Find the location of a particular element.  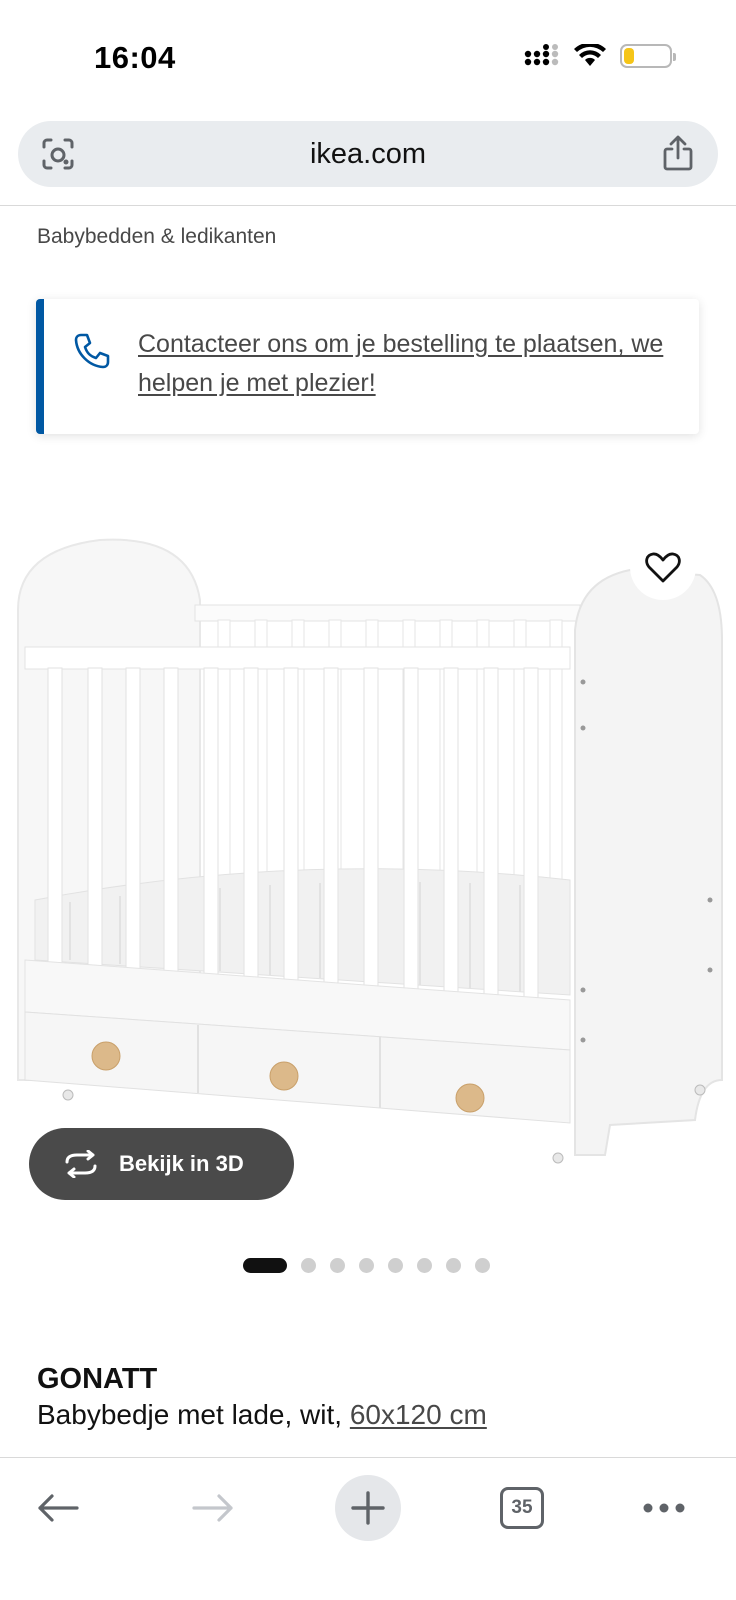

tab-count: 35 is located at coordinates (522, 1508).